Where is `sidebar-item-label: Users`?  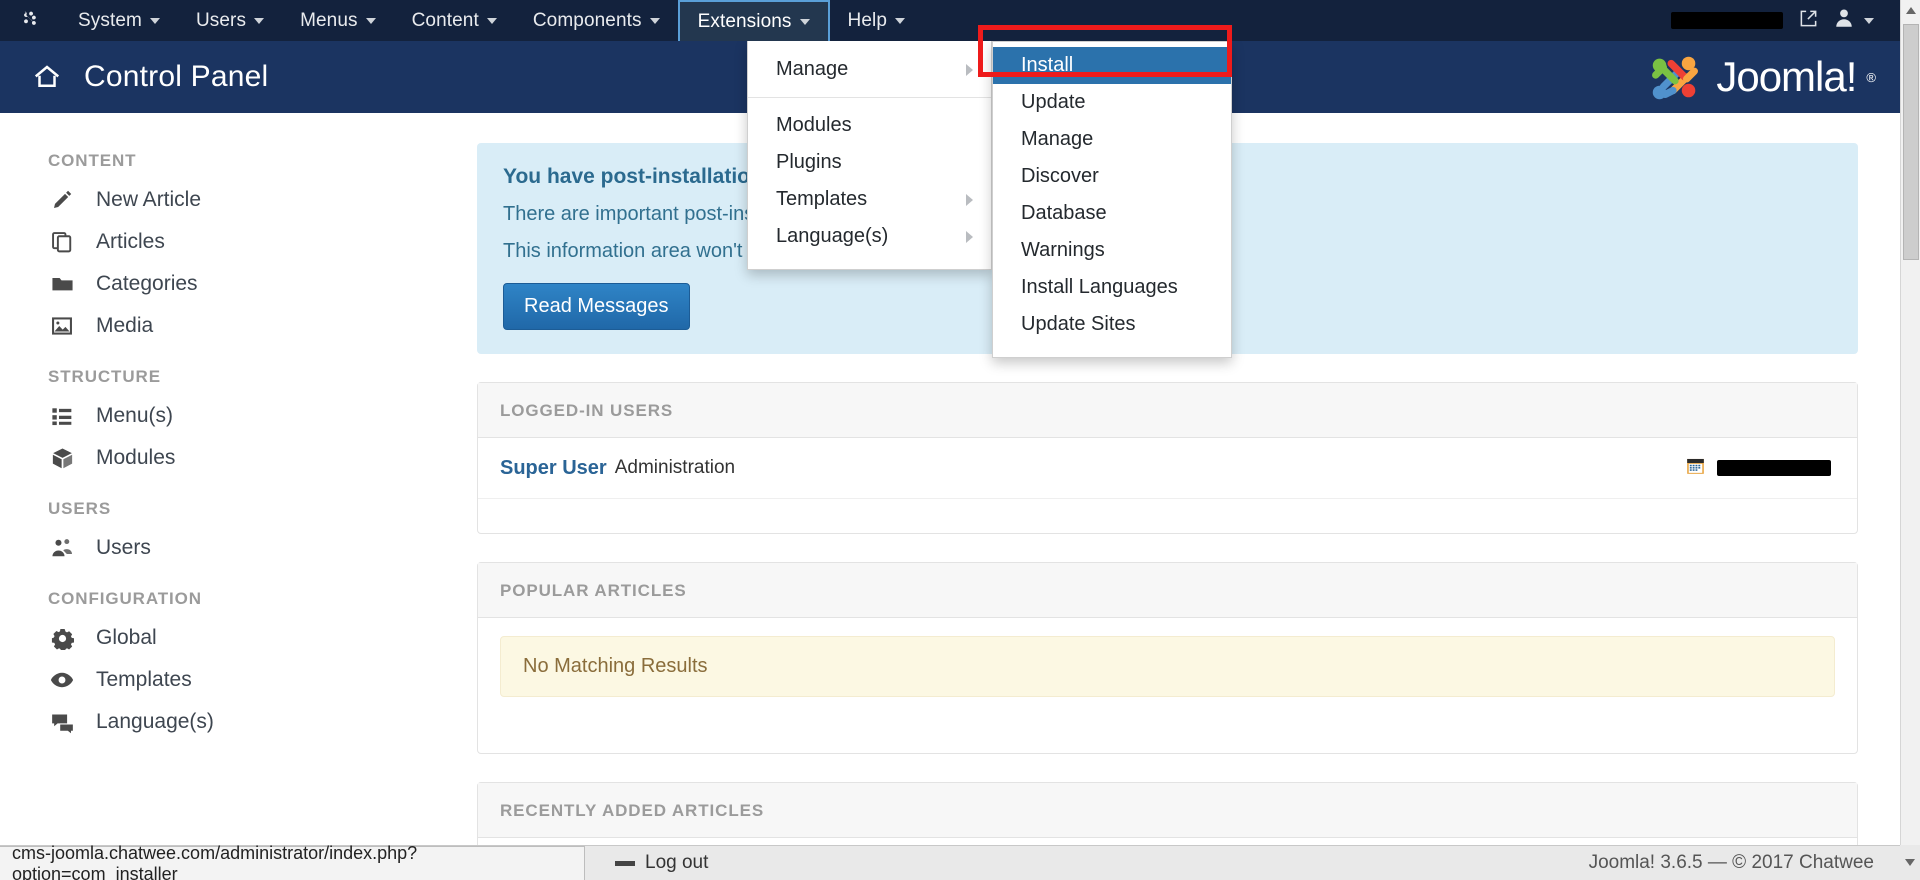 sidebar-item-label: Users is located at coordinates (123, 547).